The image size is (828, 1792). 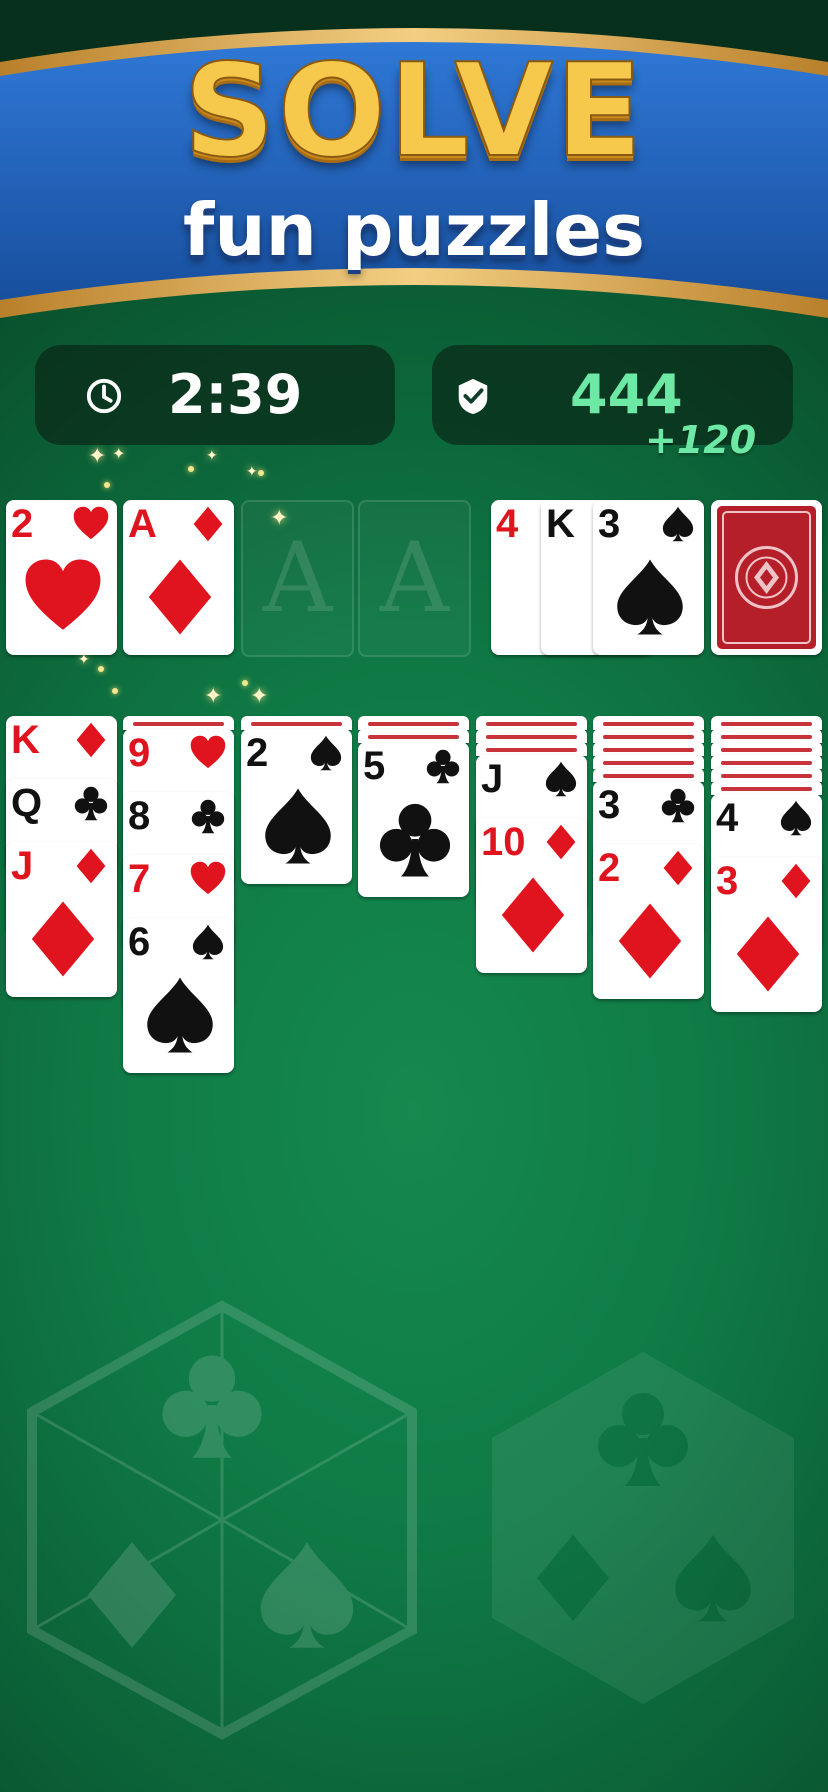 I want to click on card-2-of-hearts: 2, so click(x=61, y=577).